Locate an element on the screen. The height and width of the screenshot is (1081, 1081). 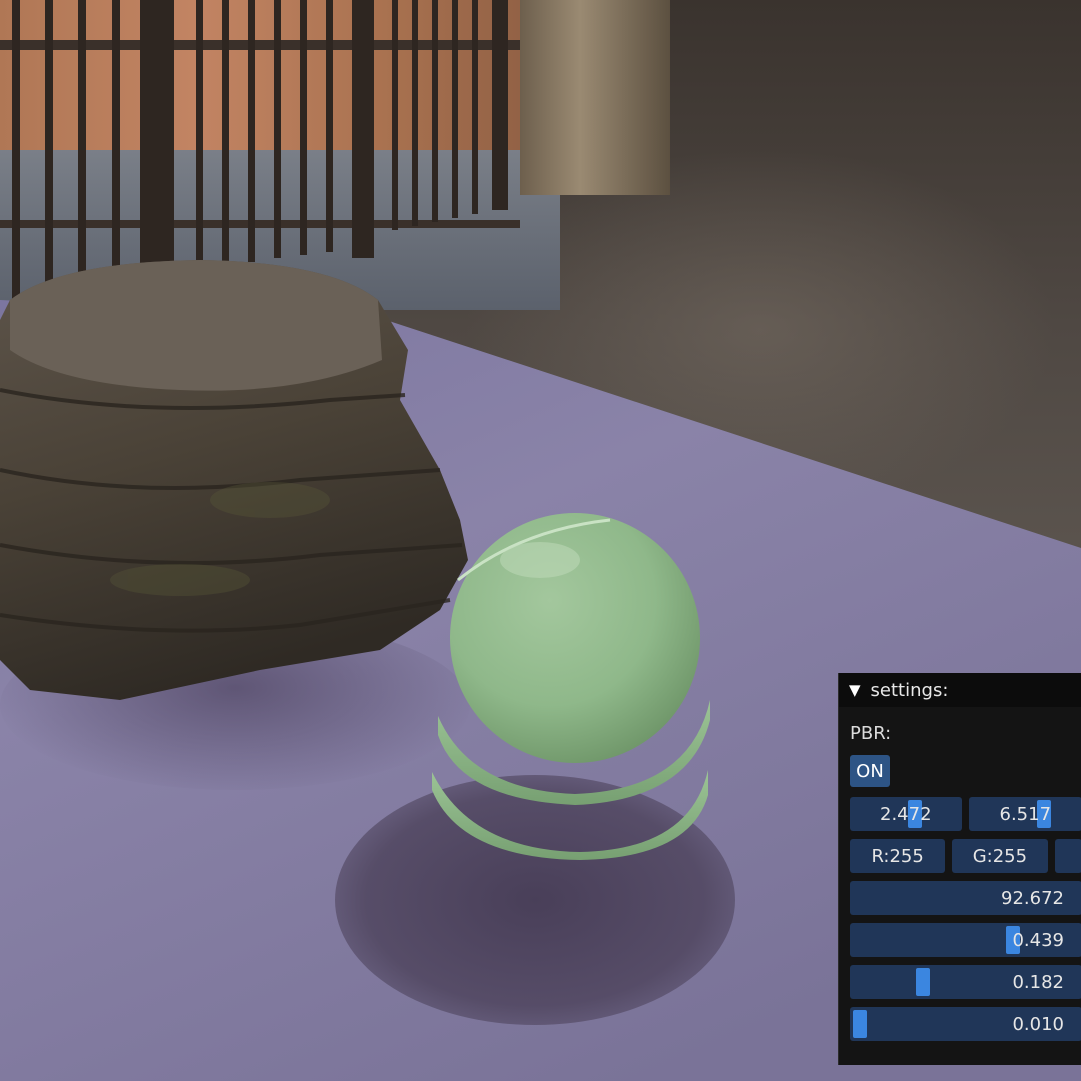
triangle-down-icon: ▼ is located at coordinates (855, 690).